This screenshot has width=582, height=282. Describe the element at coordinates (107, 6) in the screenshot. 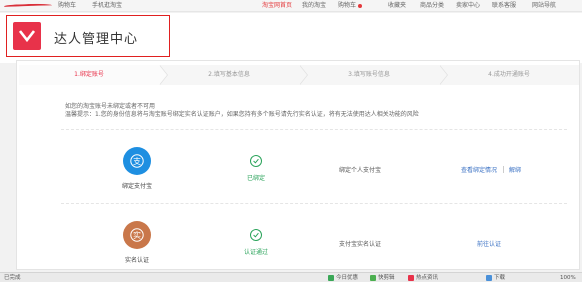

I see `mobile-taobao-link: 手机逛淘宝` at that location.